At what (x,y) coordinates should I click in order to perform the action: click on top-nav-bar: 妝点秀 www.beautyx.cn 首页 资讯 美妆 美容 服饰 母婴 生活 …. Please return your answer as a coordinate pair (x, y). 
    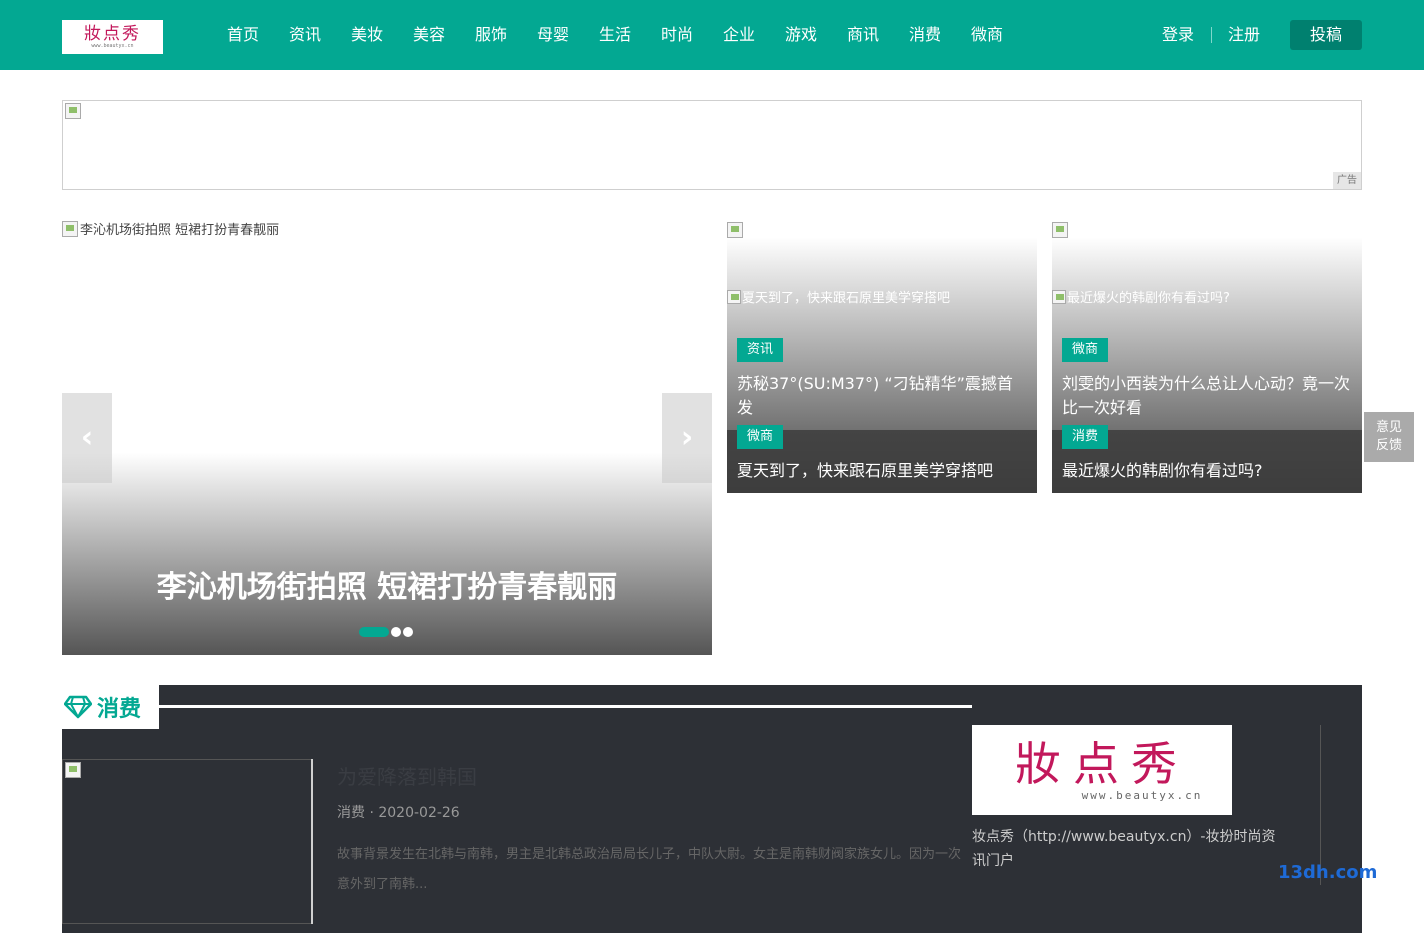
    Looking at the image, I should click on (712, 35).